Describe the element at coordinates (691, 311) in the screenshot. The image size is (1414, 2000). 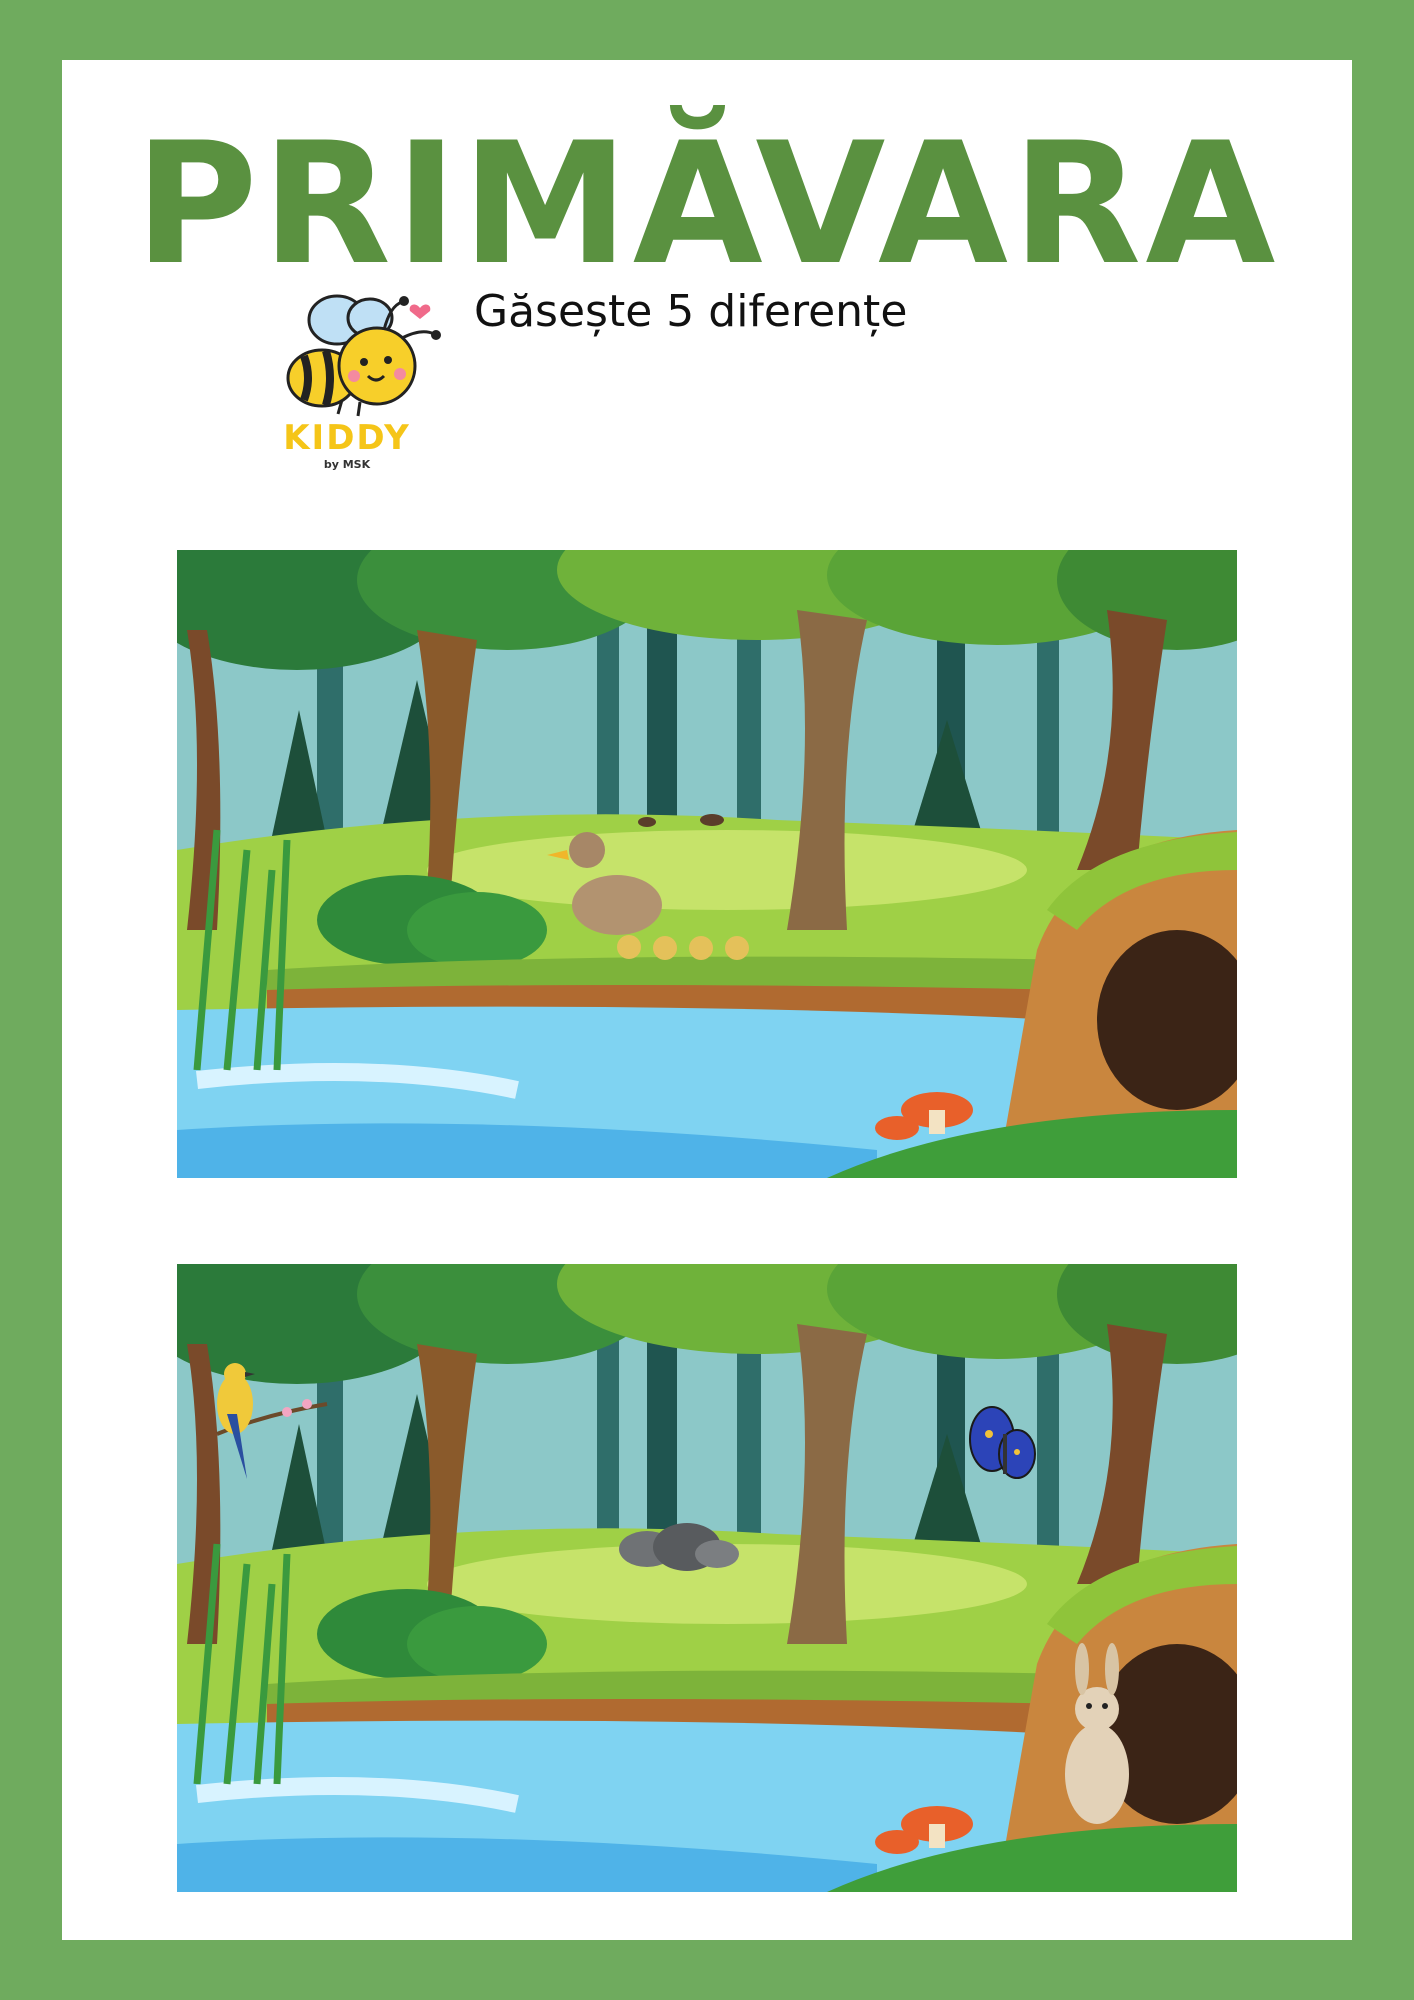
I see `page-subtitle: Găsește 5 diferențe` at that location.